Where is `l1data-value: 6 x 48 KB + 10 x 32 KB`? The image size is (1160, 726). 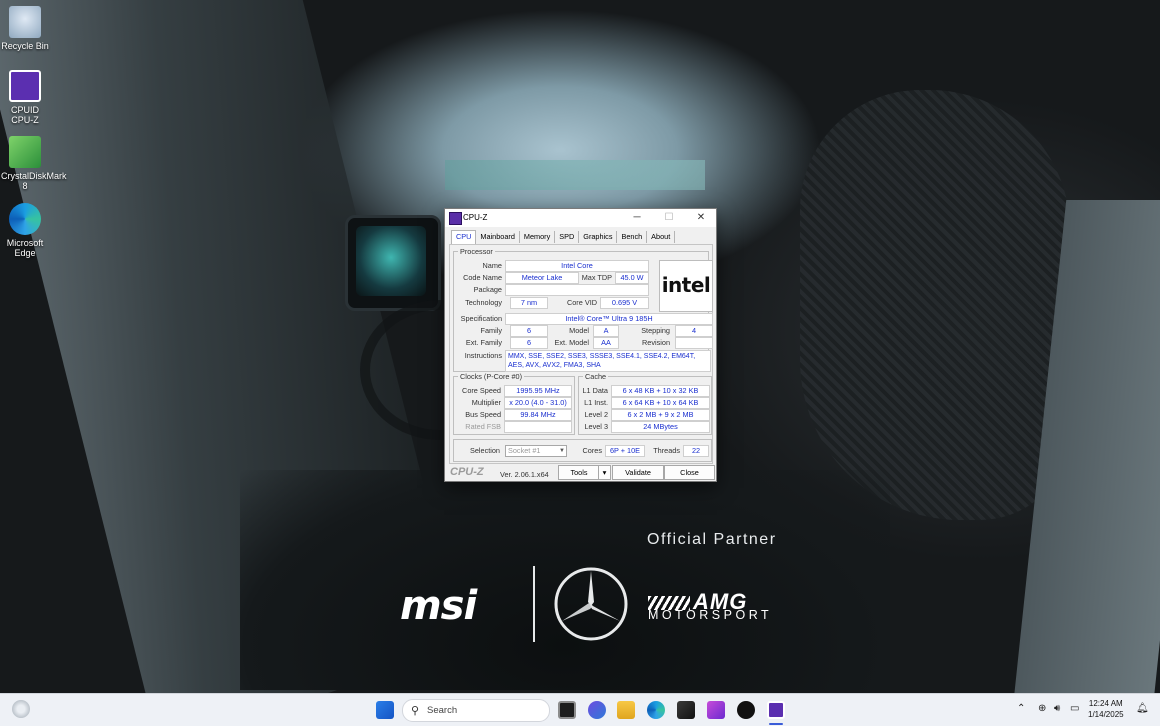 l1data-value: 6 x 48 KB + 10 x 32 KB is located at coordinates (660, 391).